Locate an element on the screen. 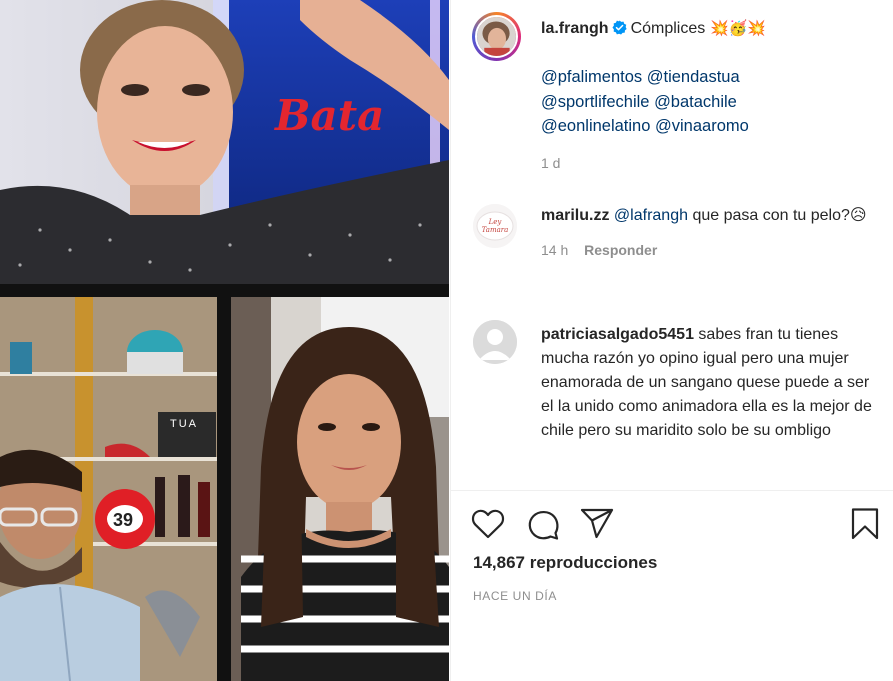  commenter-avatar: Ley Tamara is located at coordinates (495, 226).